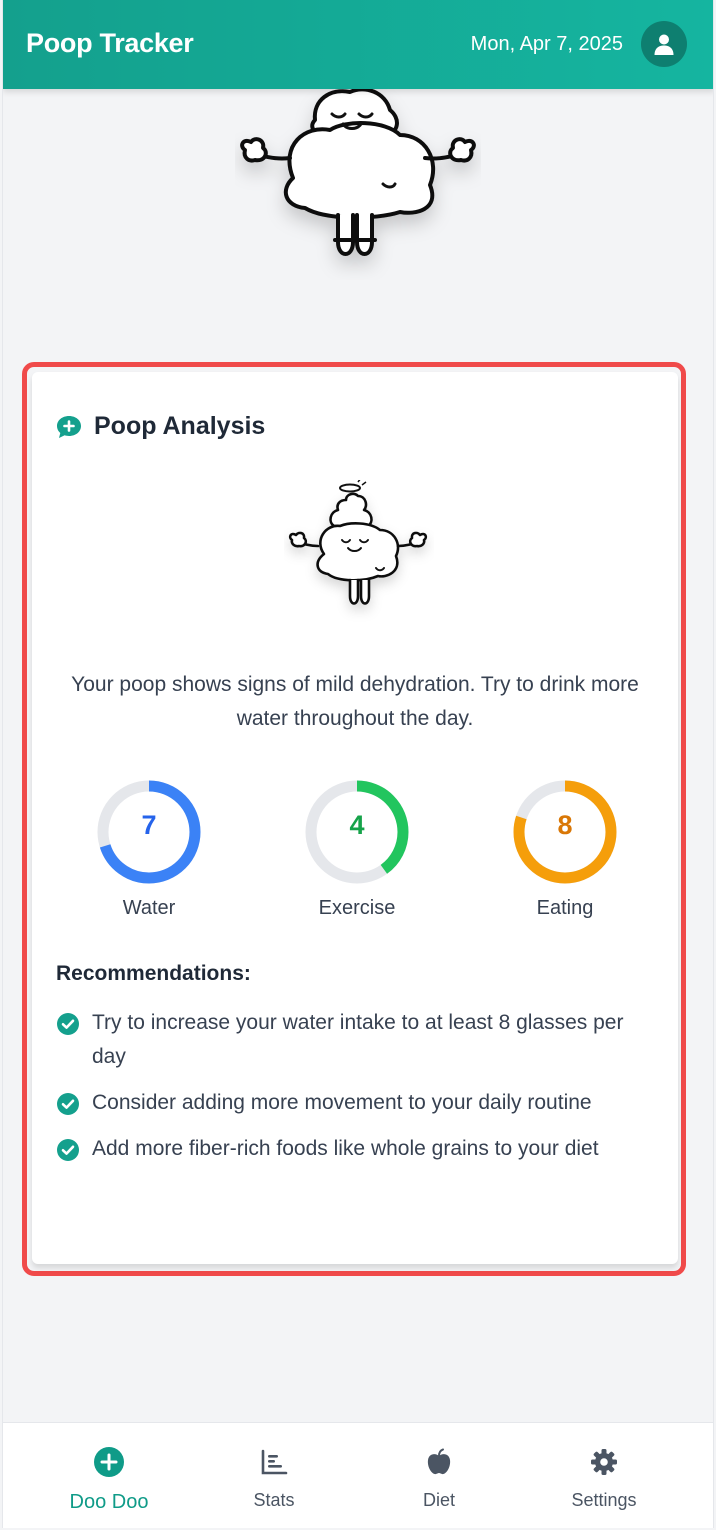  Describe the element at coordinates (439, 1462) in the screenshot. I see `apple-icon` at that location.